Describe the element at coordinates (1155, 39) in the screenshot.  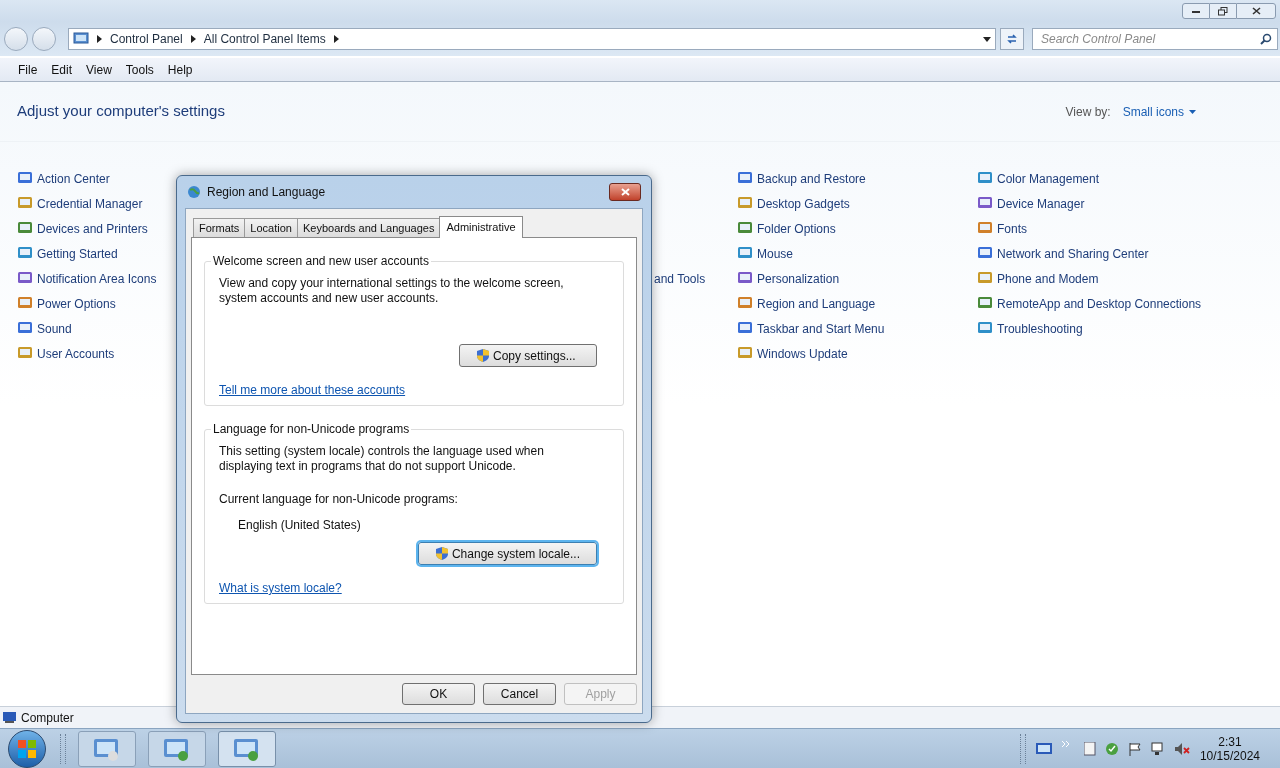
I see `search-field: Search Control Panel` at that location.